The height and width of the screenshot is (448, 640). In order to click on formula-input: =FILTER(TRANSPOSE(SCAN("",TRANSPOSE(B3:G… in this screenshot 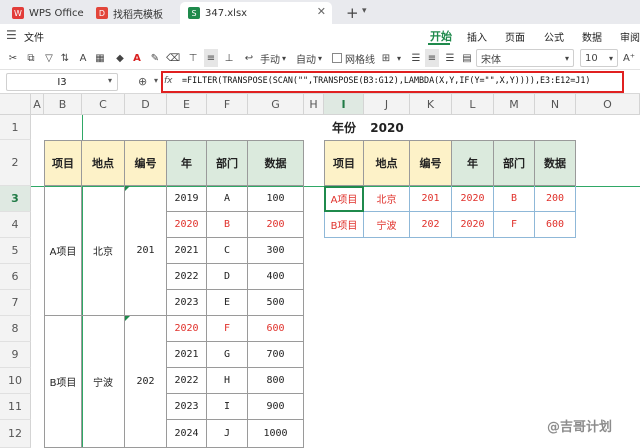, I will do `click(401, 82)`.